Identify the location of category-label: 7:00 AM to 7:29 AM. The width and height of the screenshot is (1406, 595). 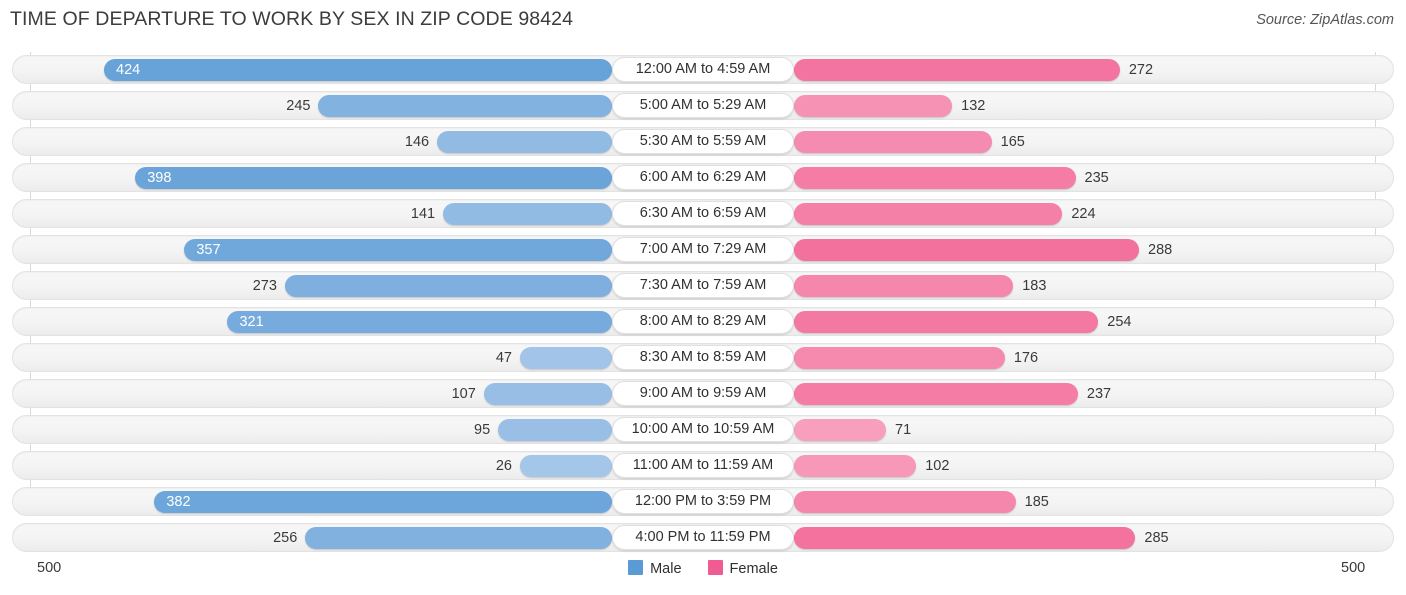
(703, 249).